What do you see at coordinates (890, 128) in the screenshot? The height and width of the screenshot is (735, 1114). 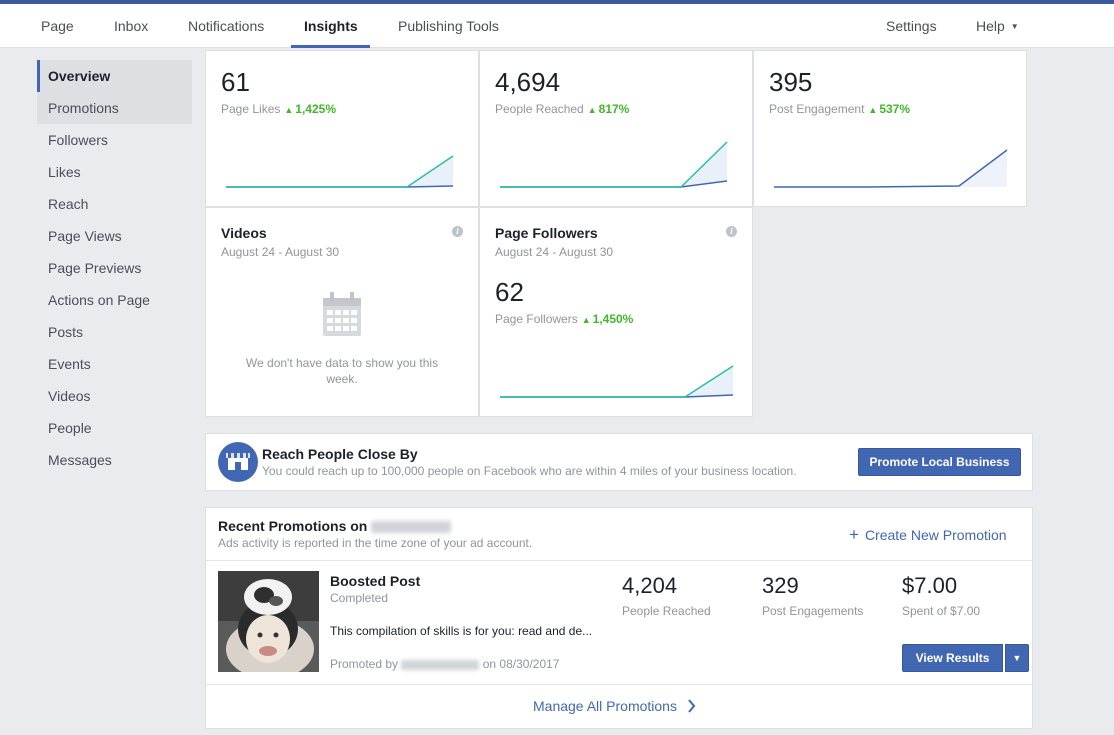 I see `post-engagement-card: 395 Post Engagement ▲ 537%` at bounding box center [890, 128].